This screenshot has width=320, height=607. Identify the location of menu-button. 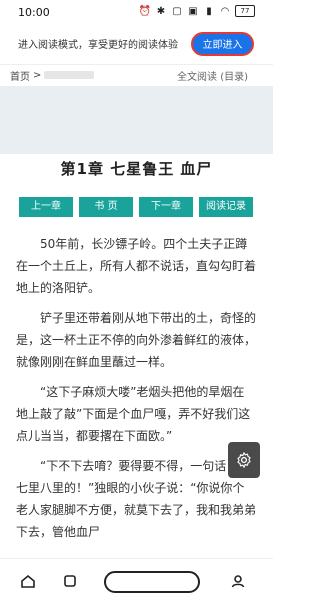
(152, 582).